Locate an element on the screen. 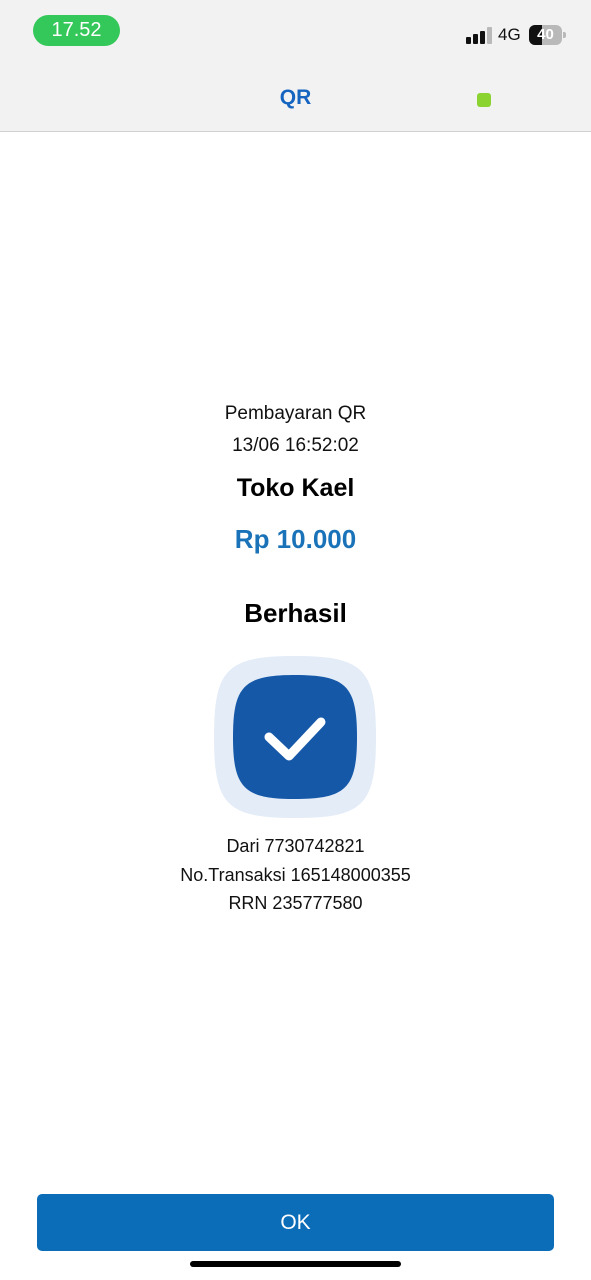 This screenshot has height=1280, width=591. status-indicator-icon is located at coordinates (484, 100).